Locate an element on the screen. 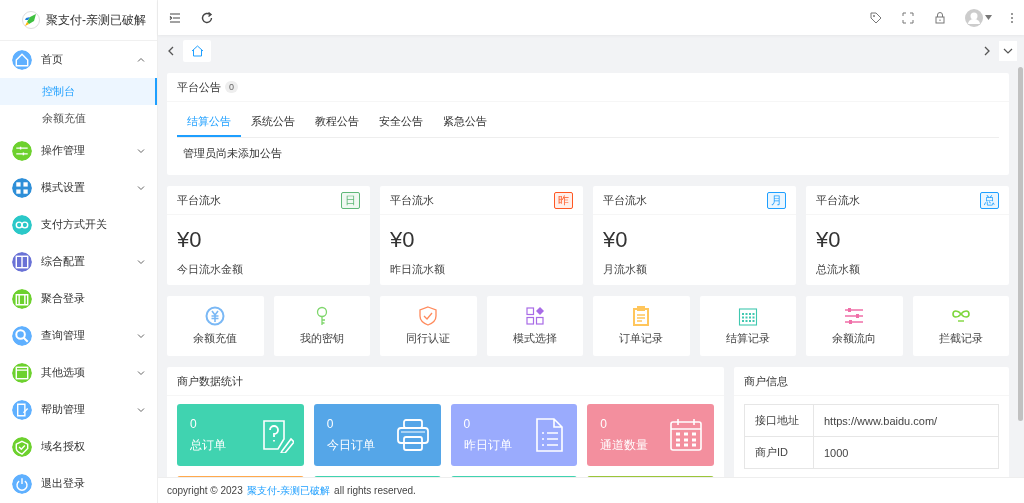  nav-label: 聚合登录 is located at coordinates (63, 298).